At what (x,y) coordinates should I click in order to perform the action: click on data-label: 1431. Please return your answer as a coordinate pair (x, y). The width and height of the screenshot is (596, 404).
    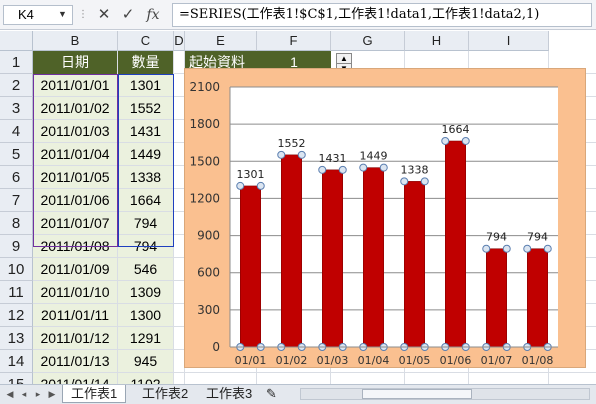
    Looking at the image, I should click on (333, 158).